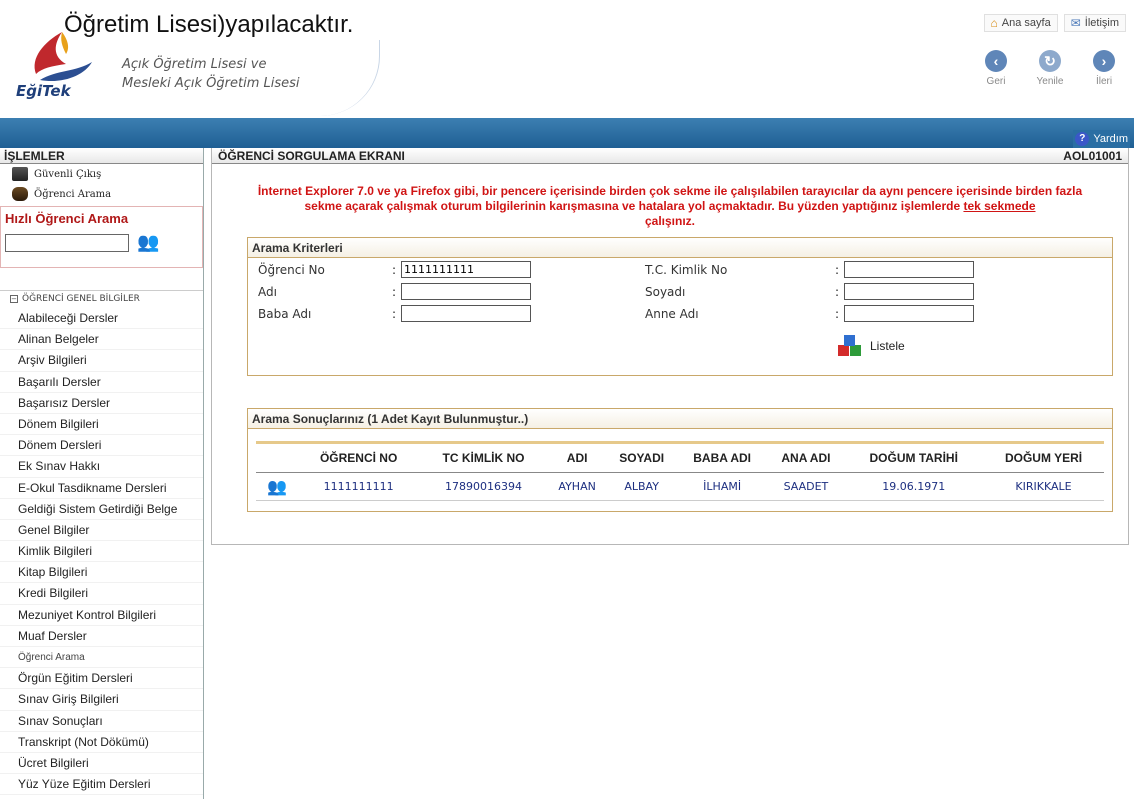  What do you see at coordinates (101, 764) in the screenshot?
I see `sidebar-item: Ücret Bilgileri` at bounding box center [101, 764].